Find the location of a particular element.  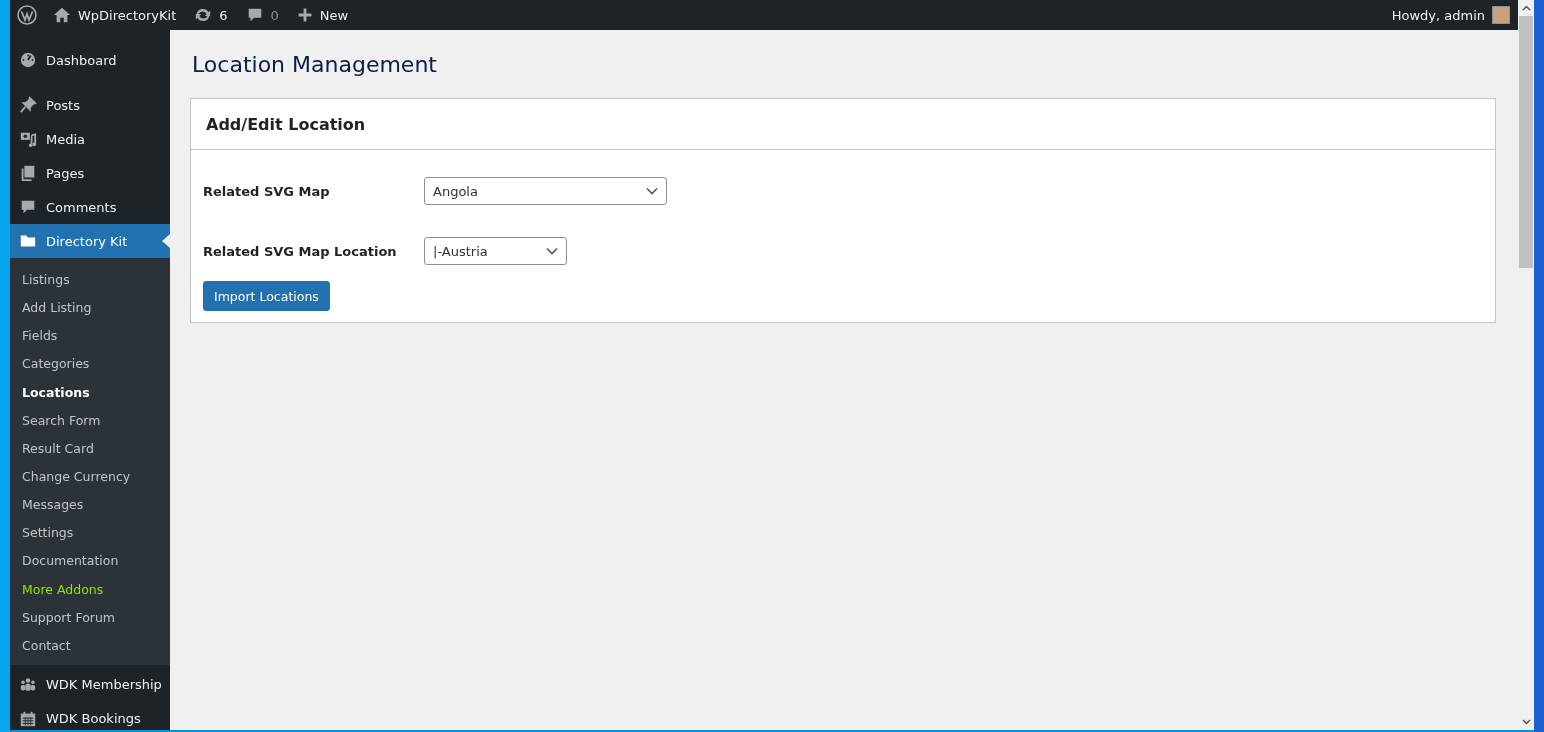

submenu-item: Locations is located at coordinates (90, 392).